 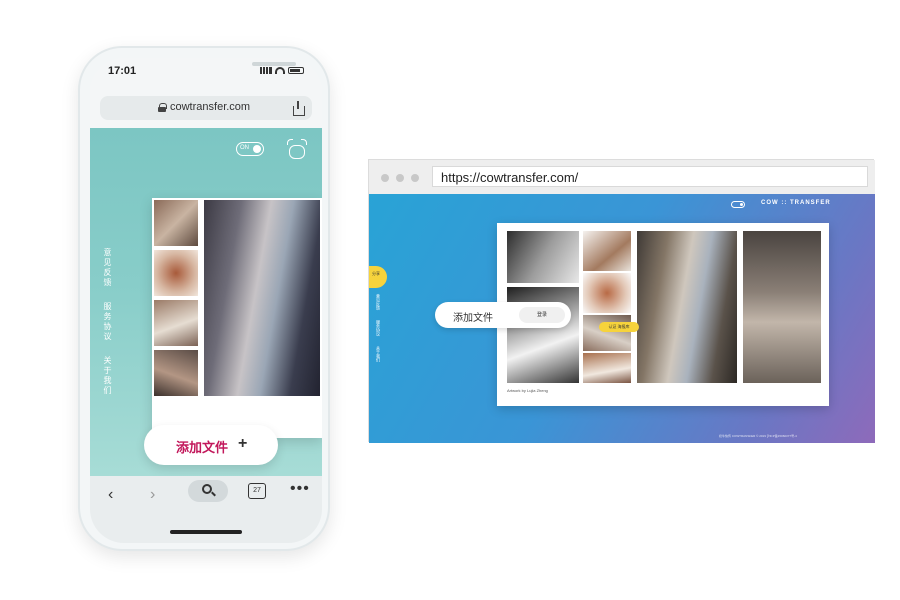 I want to click on window-maximize-dot, so click(x=415, y=178).